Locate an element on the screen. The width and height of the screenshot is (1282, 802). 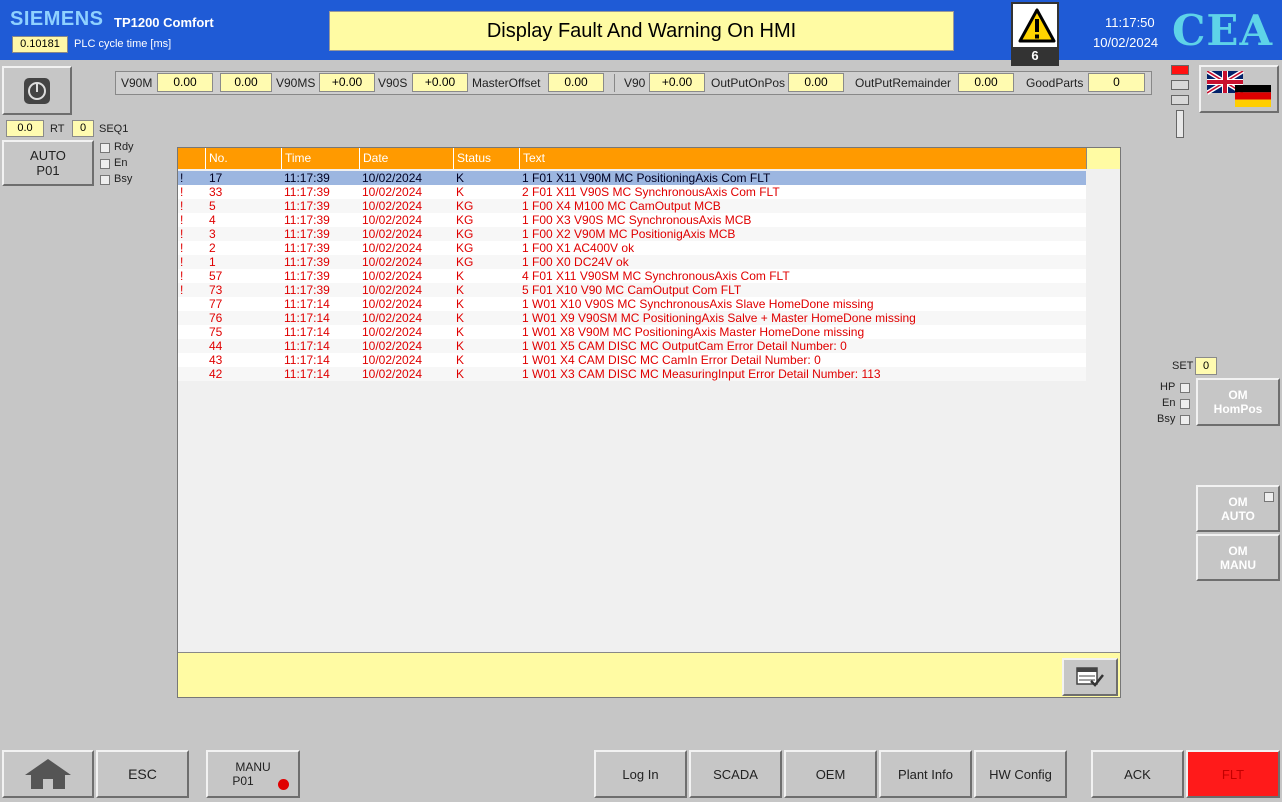
alarm-row: ! 2 11:17:39 10/02/2024 KG 1 F00 X1 AC400V ok is located at coordinates (632, 248).